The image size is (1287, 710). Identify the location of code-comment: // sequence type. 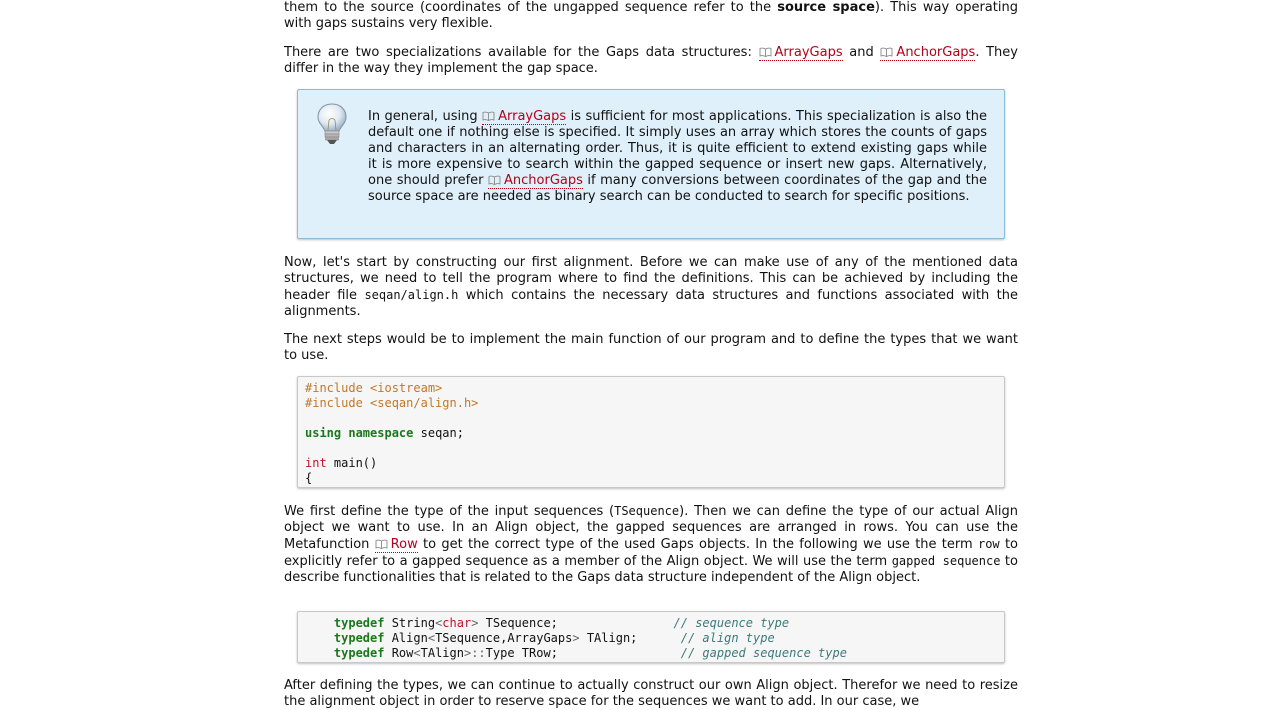
(731, 623).